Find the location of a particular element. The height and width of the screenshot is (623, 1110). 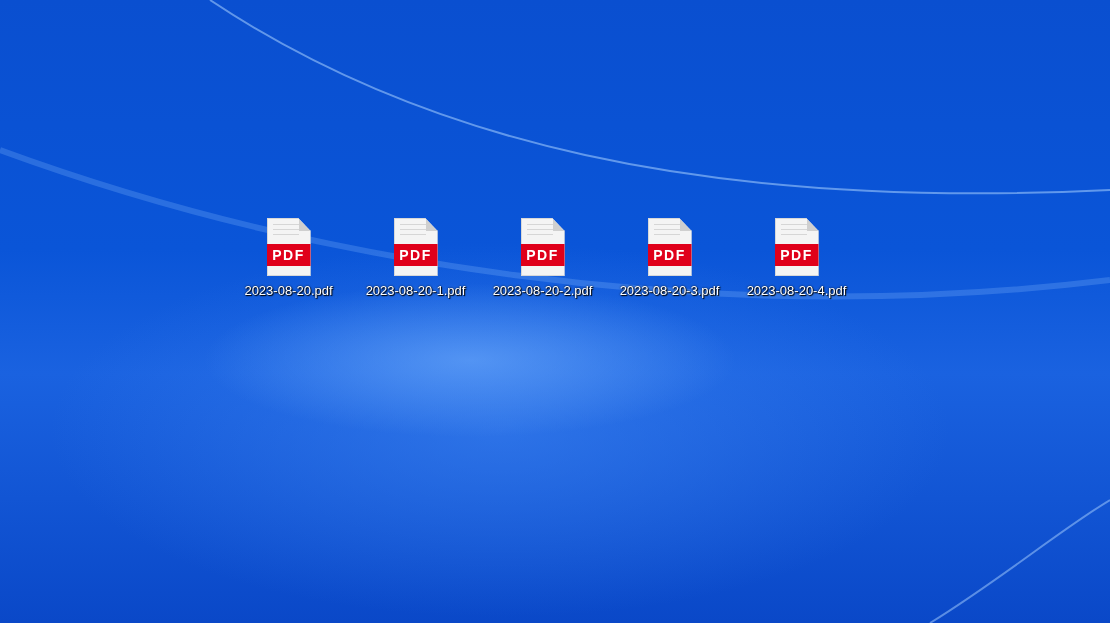

desktop-file-icon: PDF 2023-08-20.pdf is located at coordinates (288, 258).